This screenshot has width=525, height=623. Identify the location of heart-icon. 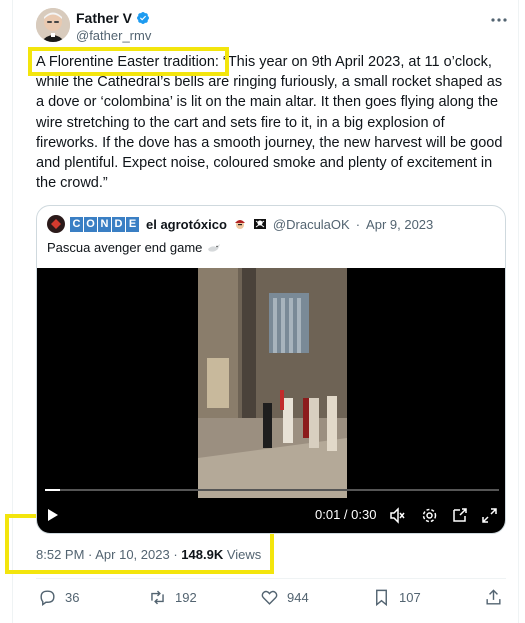
(269, 597).